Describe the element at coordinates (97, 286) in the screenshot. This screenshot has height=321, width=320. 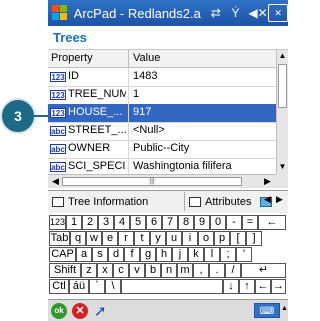
I see `key: `` at that location.